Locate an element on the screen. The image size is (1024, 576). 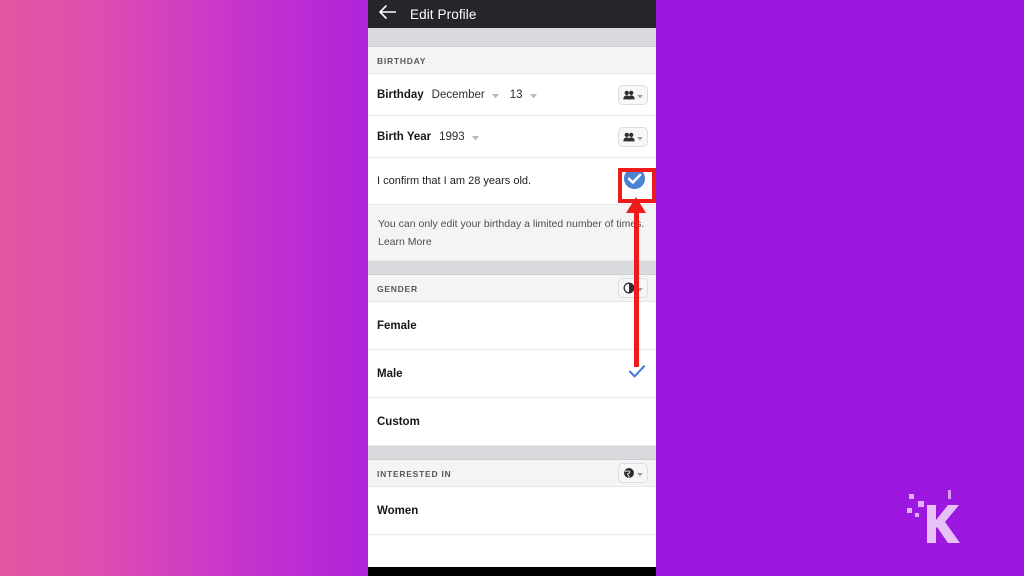
birth-year-select: 1993 is located at coordinates (459, 137).